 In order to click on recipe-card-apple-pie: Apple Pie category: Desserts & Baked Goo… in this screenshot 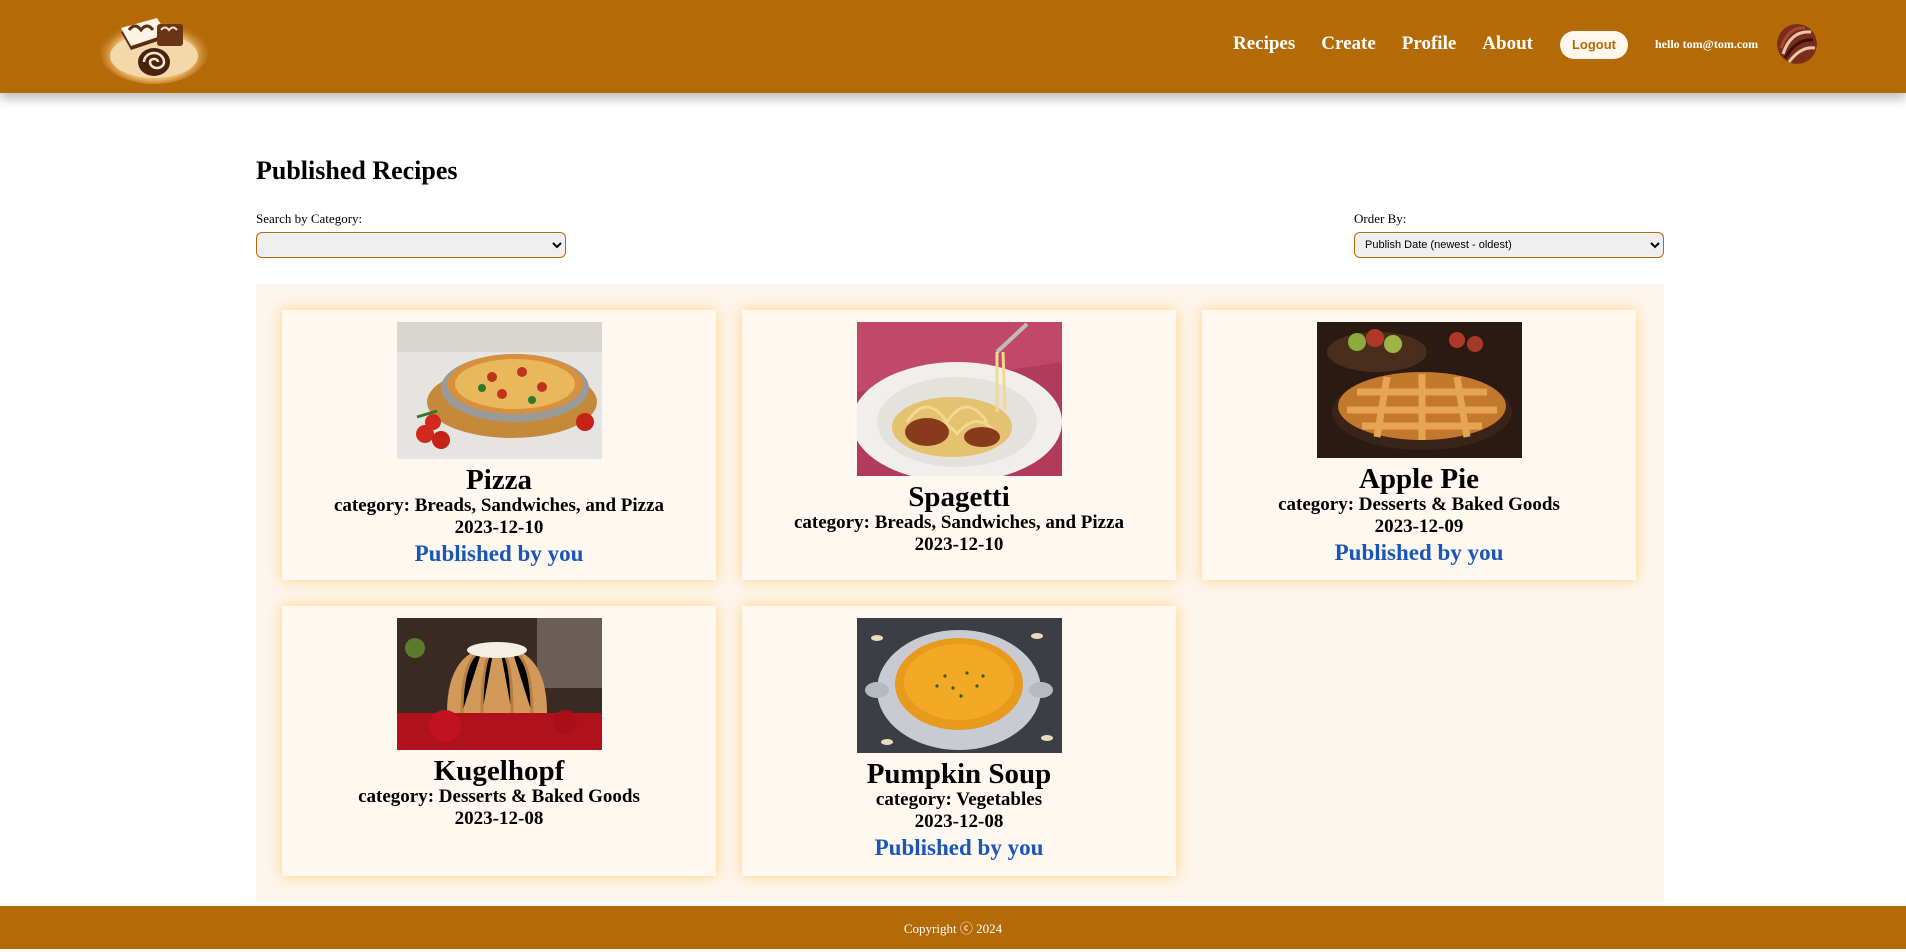, I will do `click(1419, 445)`.